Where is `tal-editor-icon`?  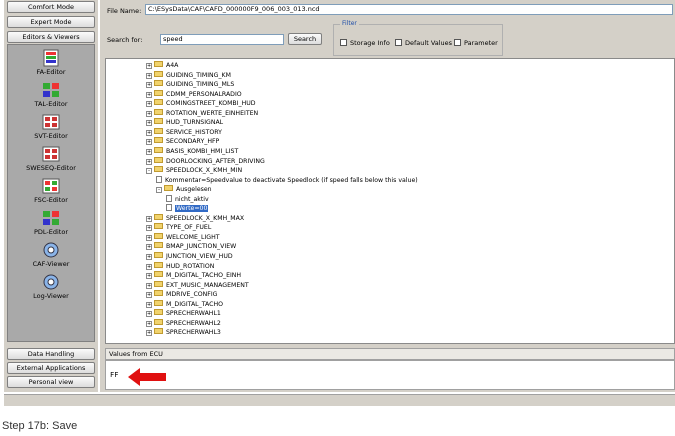 tal-editor-icon is located at coordinates (51, 90).